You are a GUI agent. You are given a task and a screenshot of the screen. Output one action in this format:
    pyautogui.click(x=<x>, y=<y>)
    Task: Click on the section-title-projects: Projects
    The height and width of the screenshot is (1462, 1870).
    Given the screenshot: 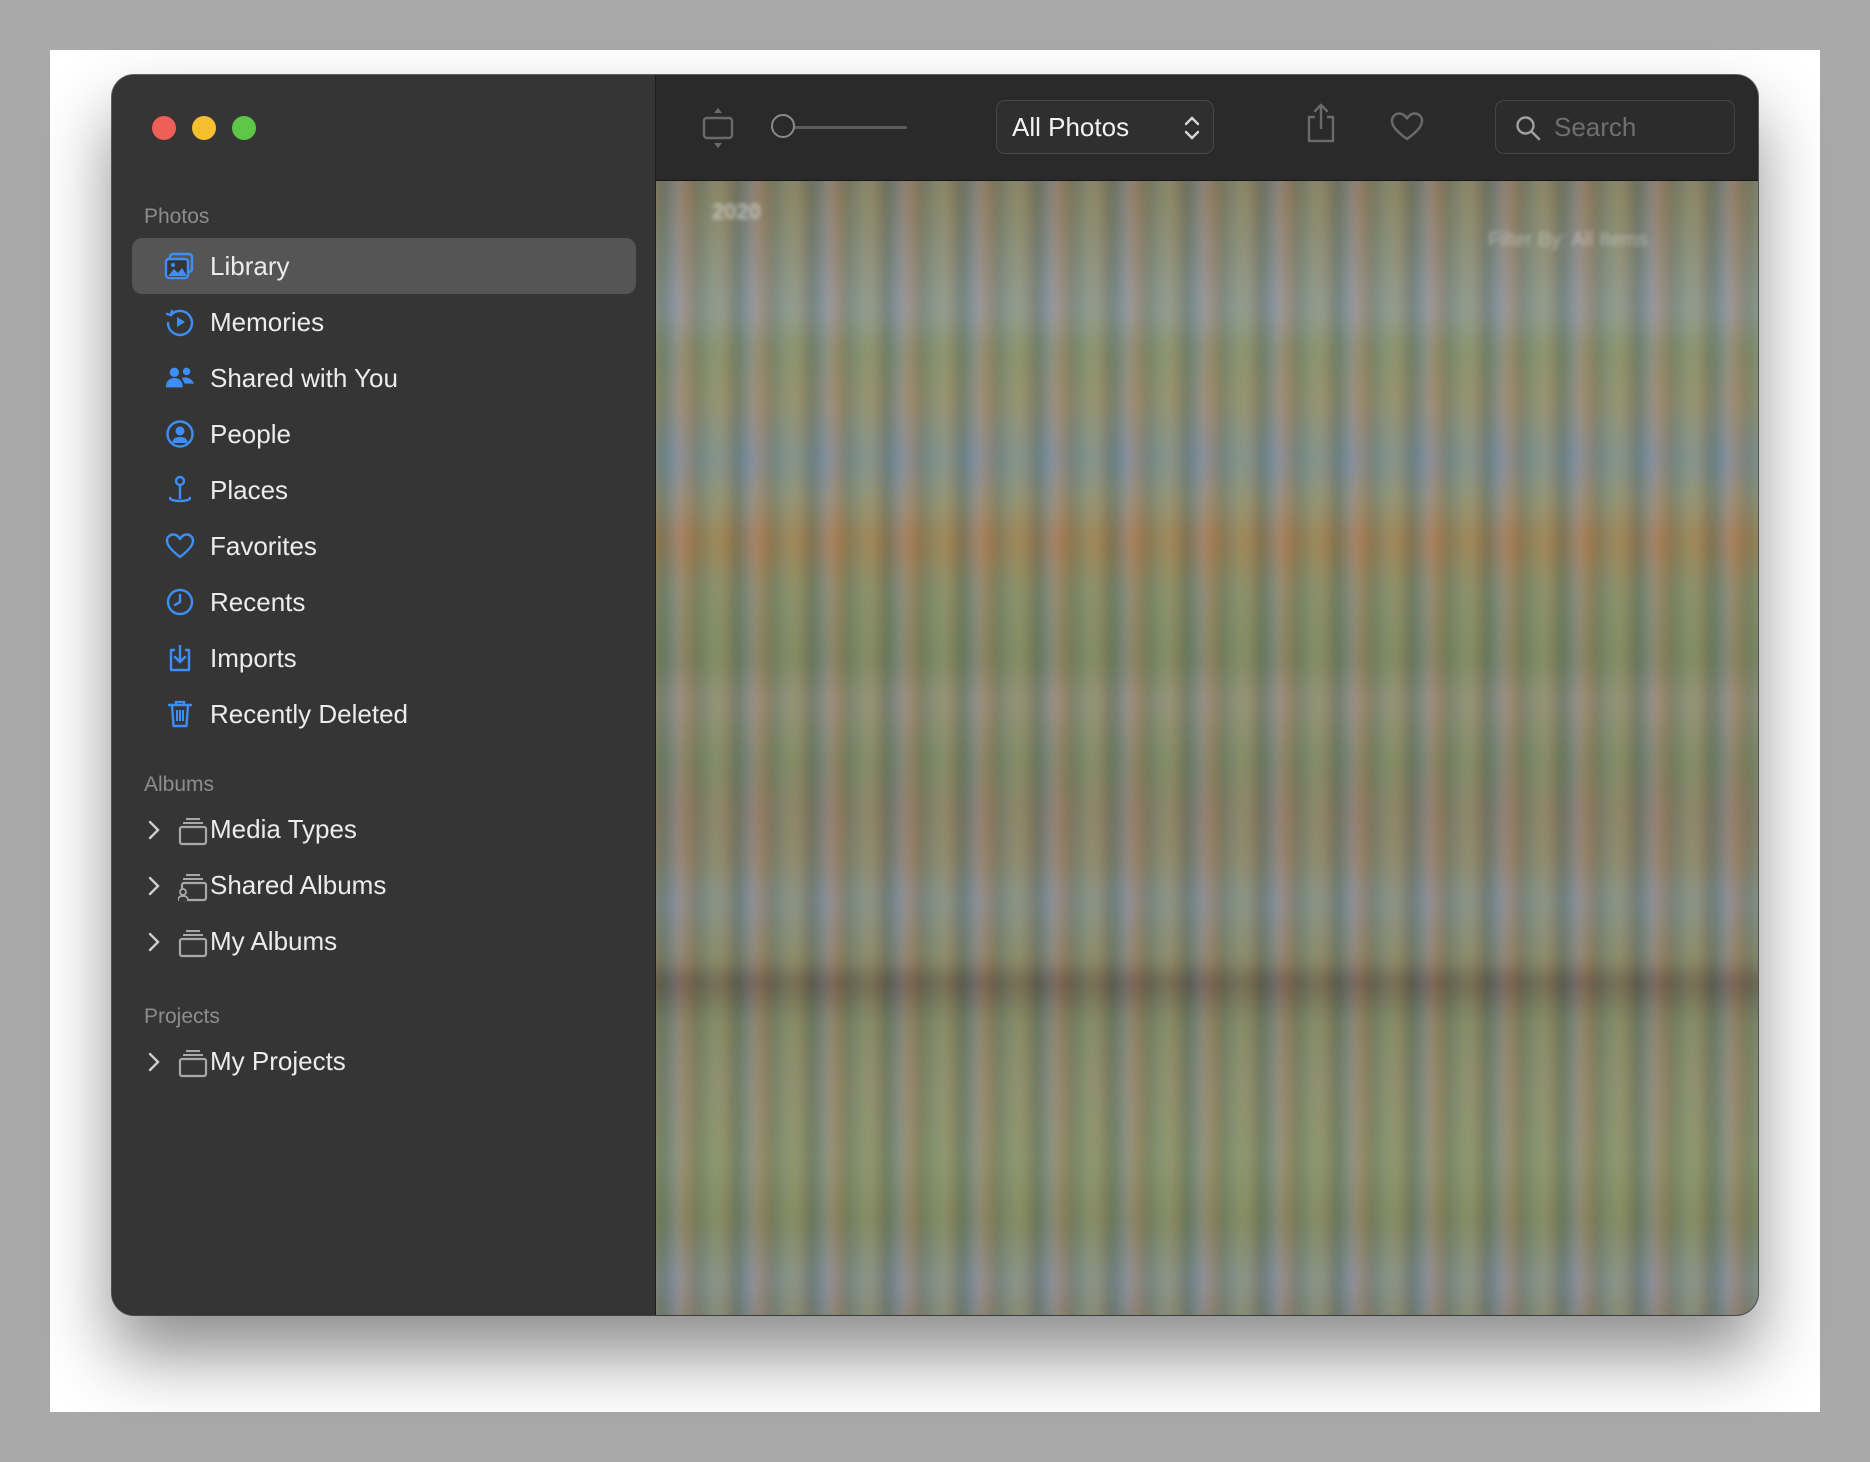 What is the action you would take?
    pyautogui.click(x=182, y=1016)
    